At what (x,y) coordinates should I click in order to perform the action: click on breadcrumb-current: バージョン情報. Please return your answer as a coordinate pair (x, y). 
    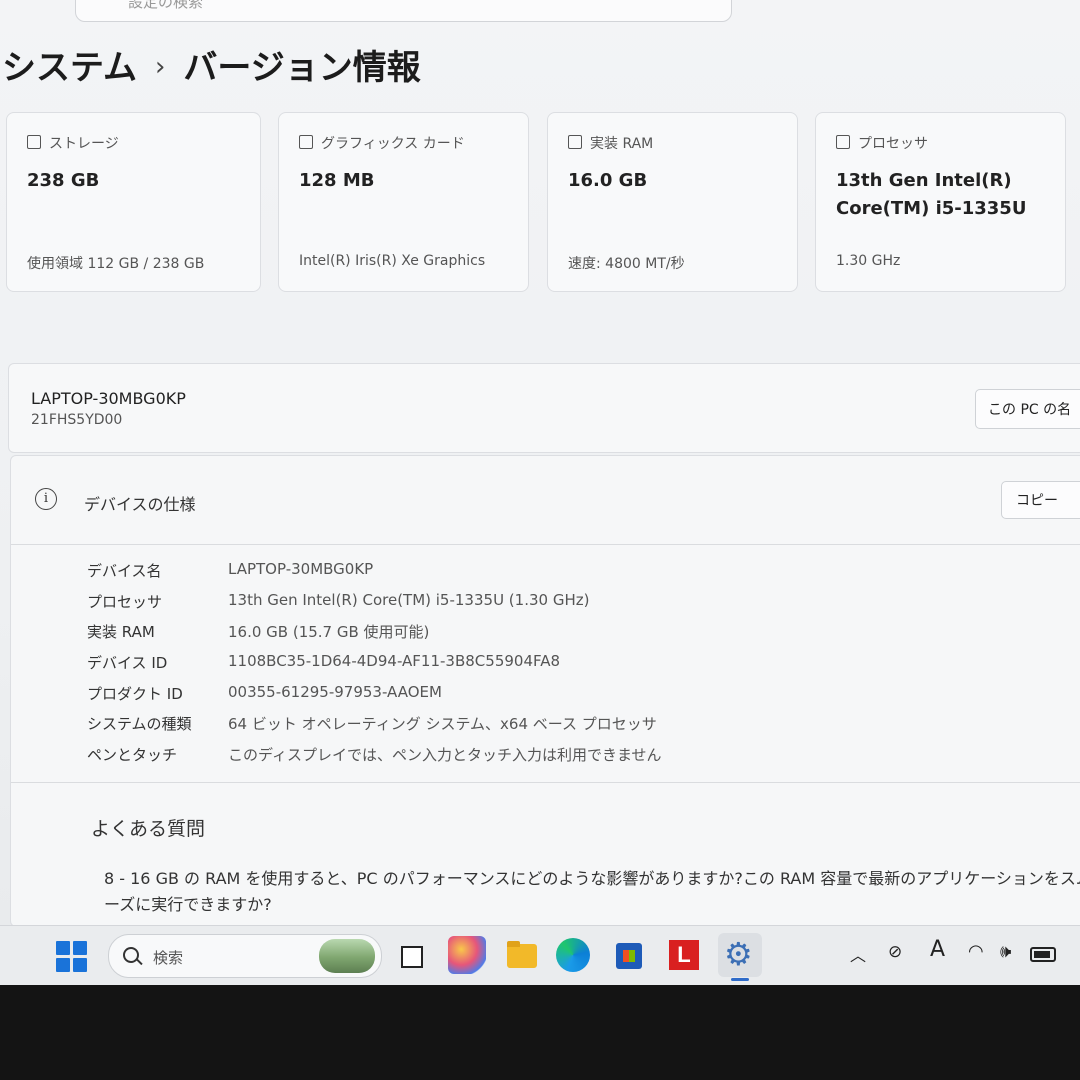
    Looking at the image, I should click on (302, 68).